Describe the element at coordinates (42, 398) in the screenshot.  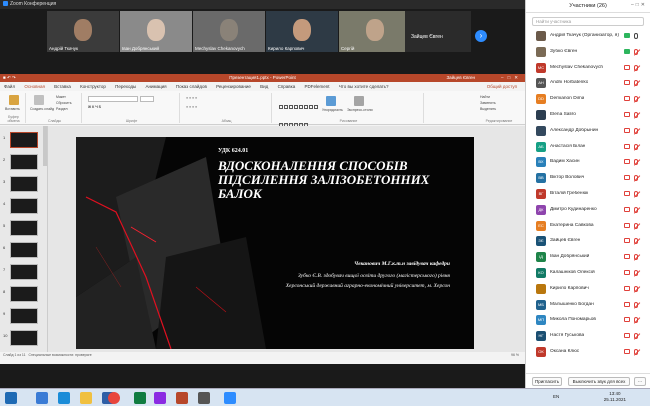
I see `ie-icon` at that location.